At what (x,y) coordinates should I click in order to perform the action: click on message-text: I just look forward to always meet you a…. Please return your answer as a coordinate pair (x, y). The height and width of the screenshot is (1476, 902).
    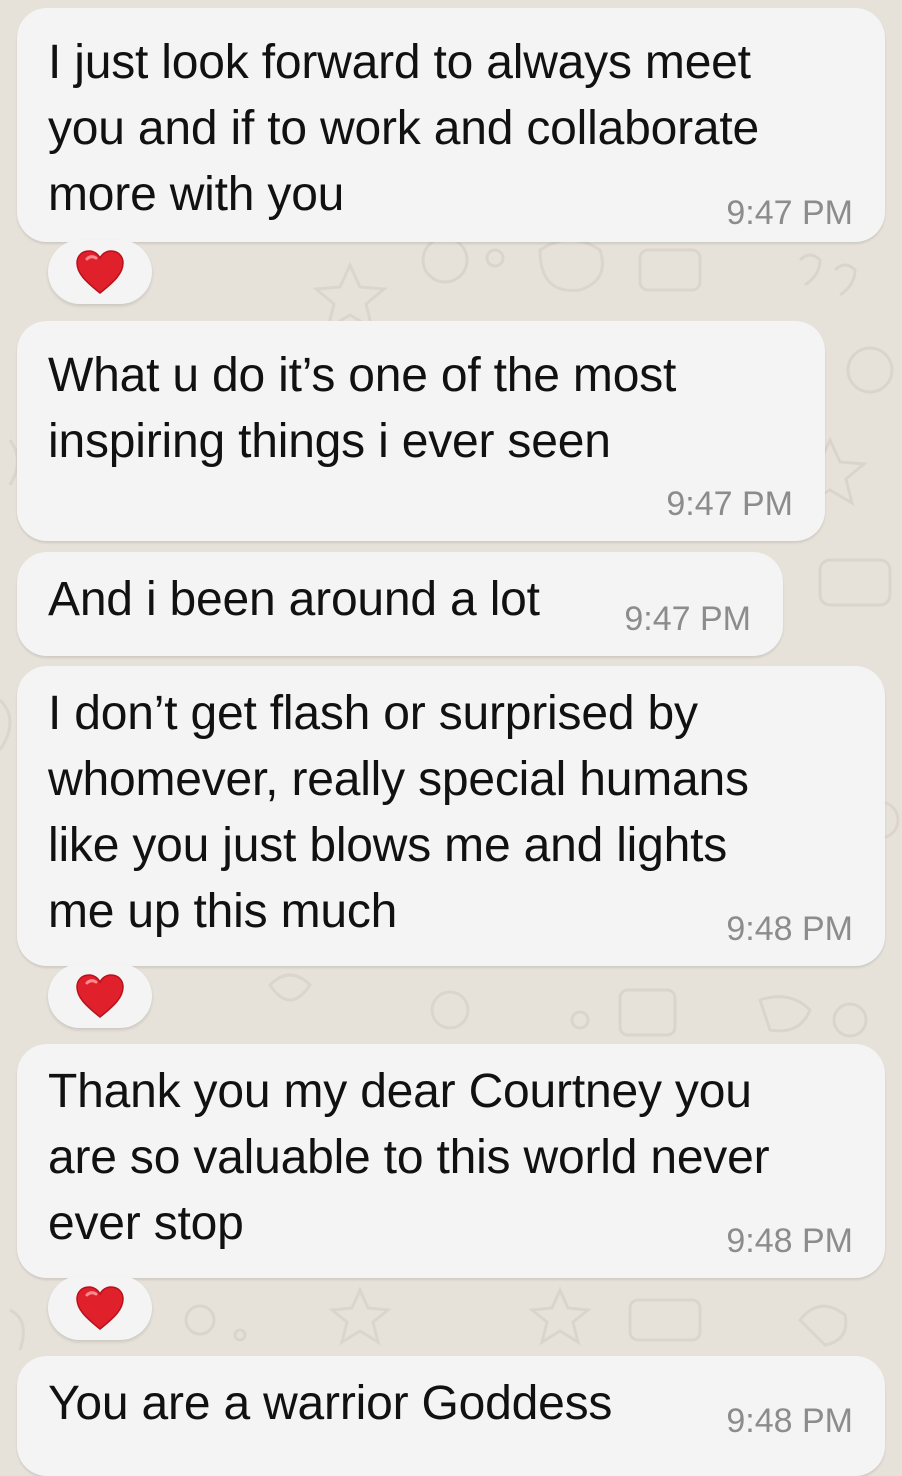
    Looking at the image, I should click on (403, 128).